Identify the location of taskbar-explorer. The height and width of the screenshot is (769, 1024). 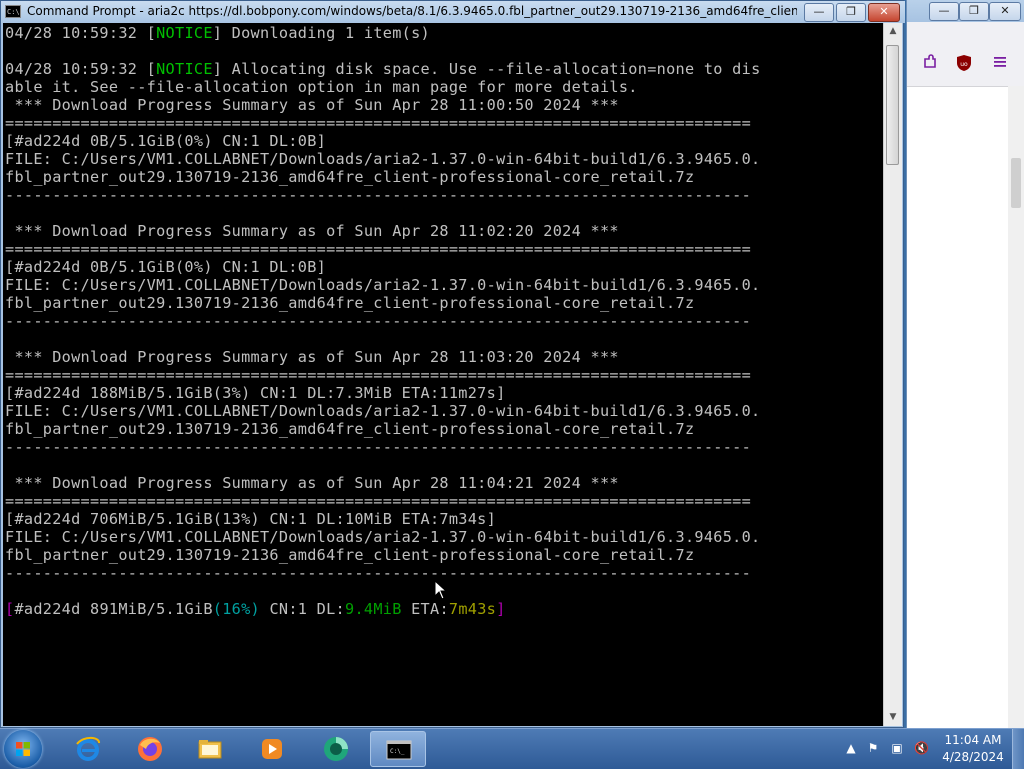
(210, 749).